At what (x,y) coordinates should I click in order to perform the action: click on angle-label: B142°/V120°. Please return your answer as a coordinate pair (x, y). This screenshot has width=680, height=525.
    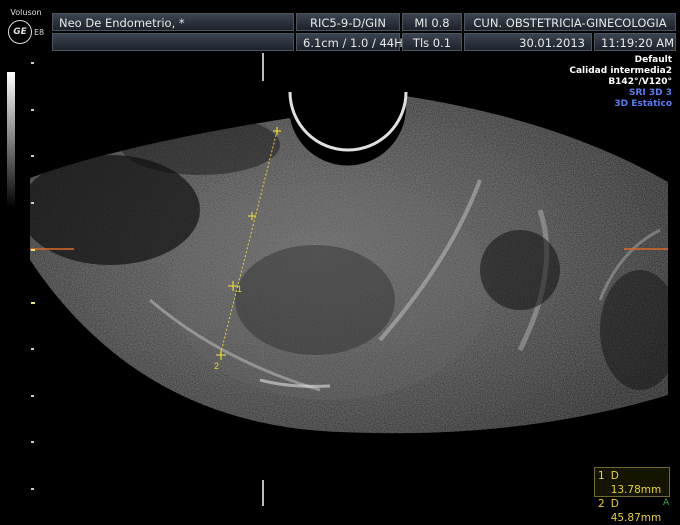
    Looking at the image, I should click on (640, 82).